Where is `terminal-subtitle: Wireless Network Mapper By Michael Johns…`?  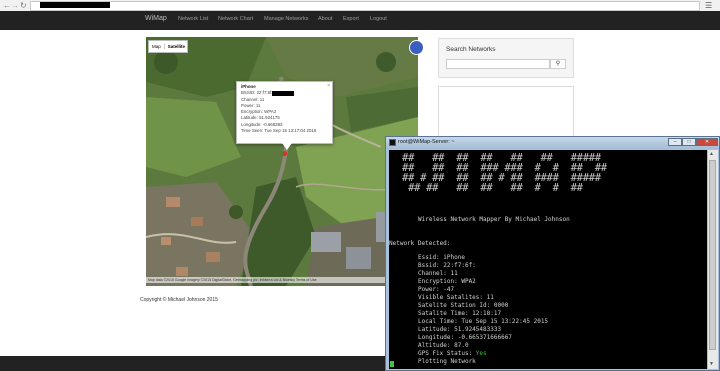 terminal-subtitle: Wireless Network Mapper By Michael Johns… is located at coordinates (494, 219).